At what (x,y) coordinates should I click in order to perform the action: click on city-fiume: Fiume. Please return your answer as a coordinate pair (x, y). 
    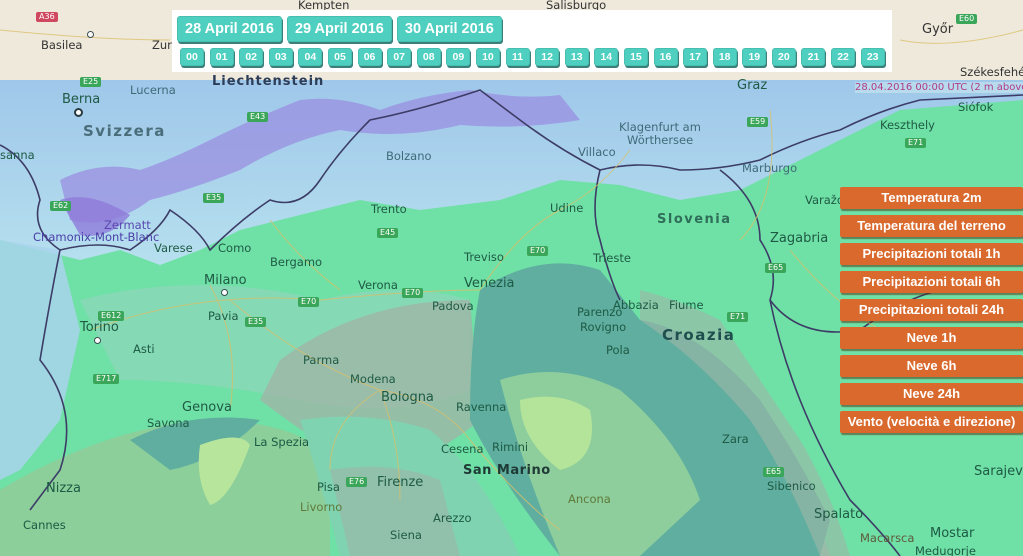
    Looking at the image, I should click on (686, 305).